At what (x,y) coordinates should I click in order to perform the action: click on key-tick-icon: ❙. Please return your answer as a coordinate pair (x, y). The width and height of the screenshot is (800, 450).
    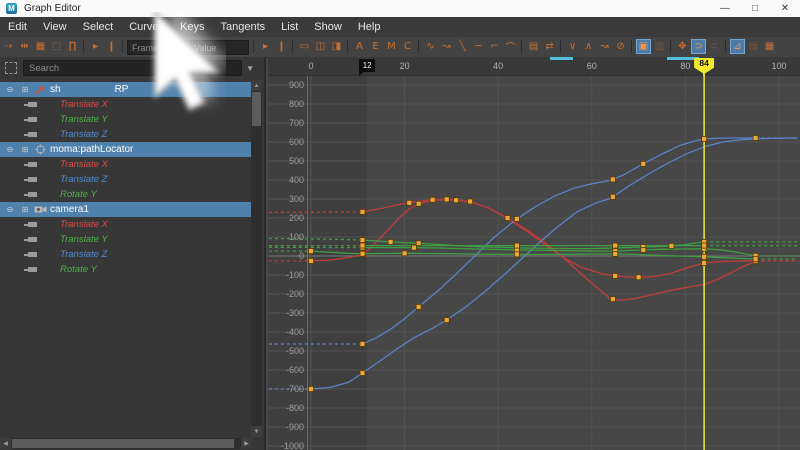
    Looking at the image, I should click on (281, 46).